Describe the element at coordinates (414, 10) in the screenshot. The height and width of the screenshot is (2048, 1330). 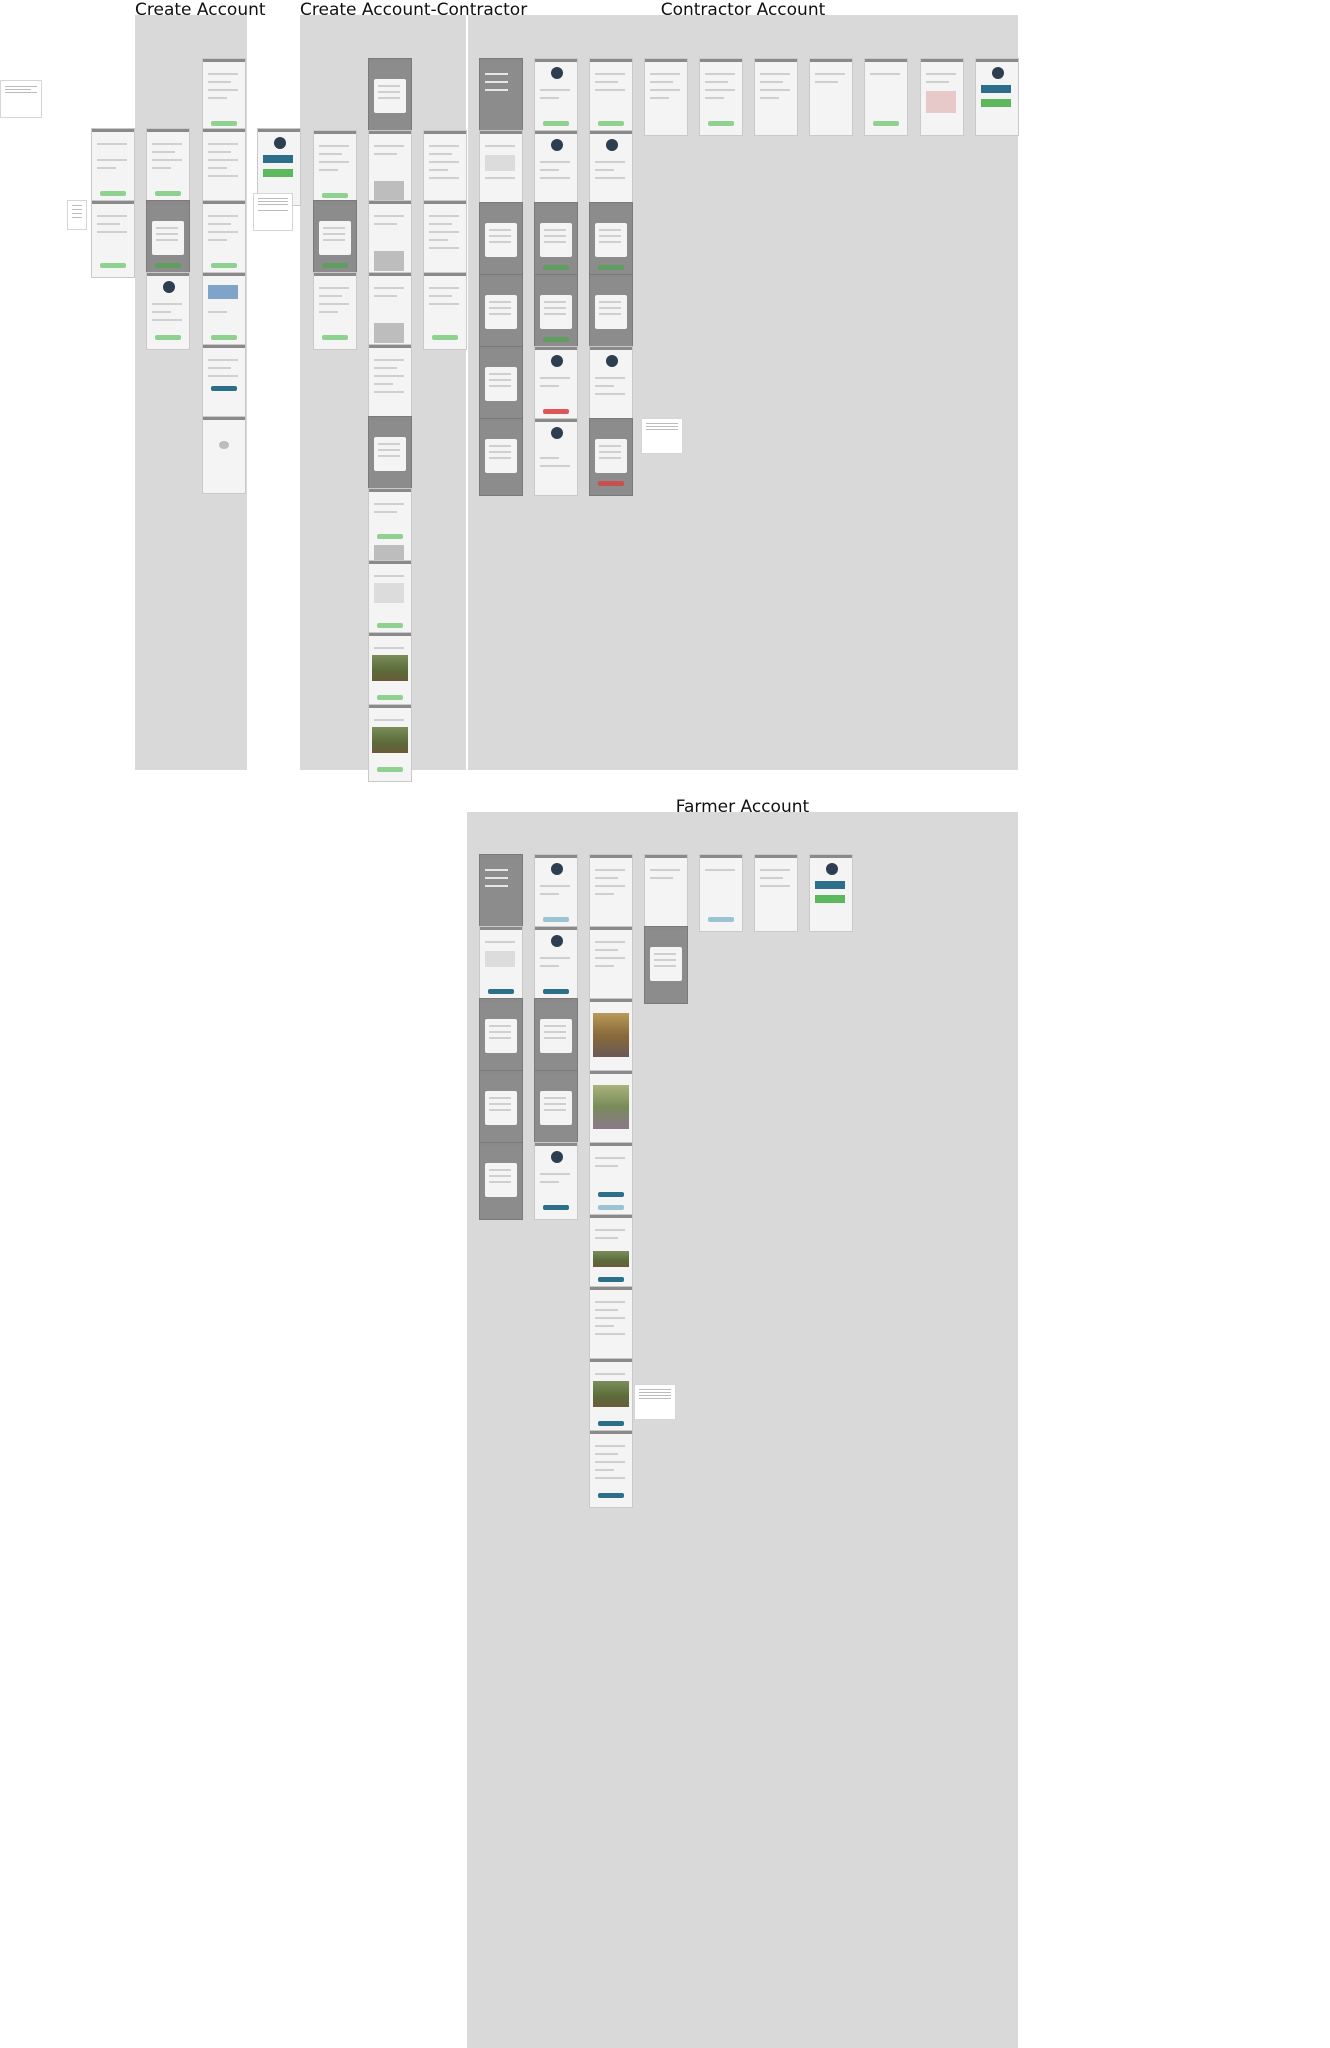
I see `section-title-create-account-contractor: Create Account-Contractor` at that location.